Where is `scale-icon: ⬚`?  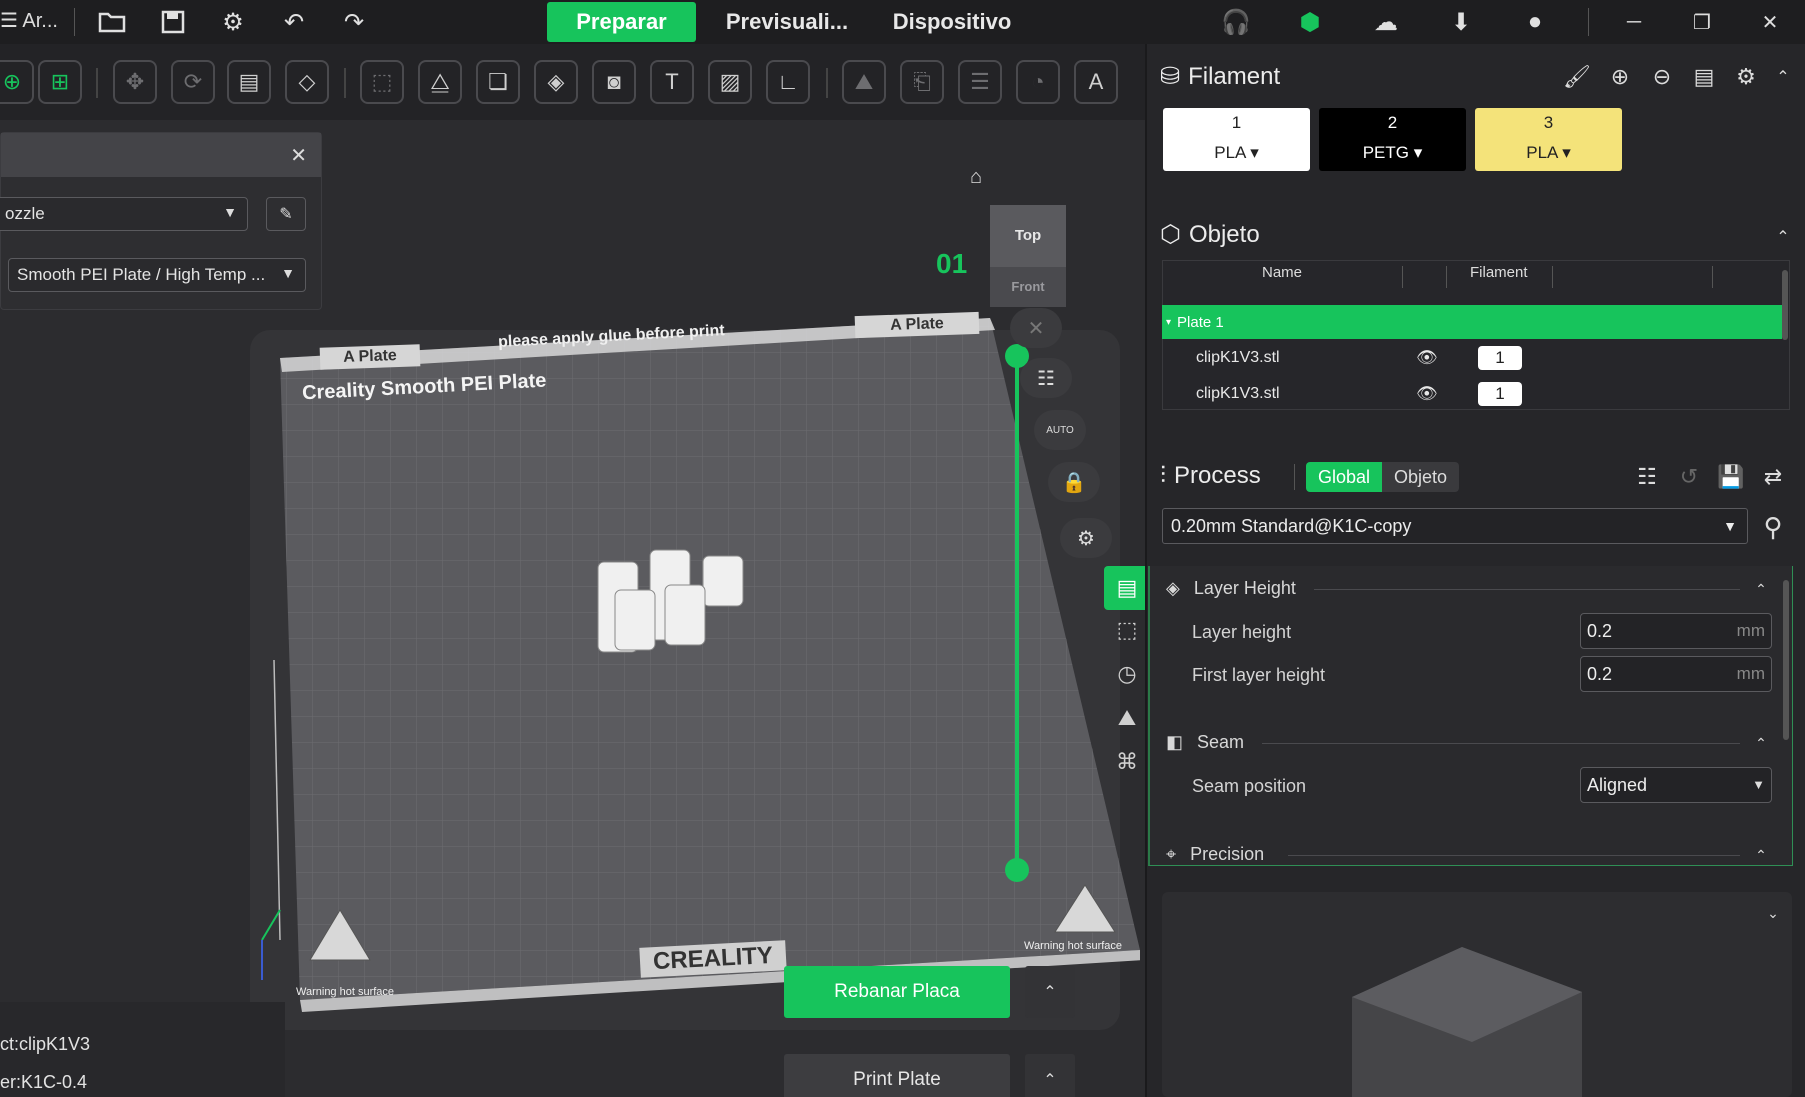 scale-icon: ⬚ is located at coordinates (382, 82).